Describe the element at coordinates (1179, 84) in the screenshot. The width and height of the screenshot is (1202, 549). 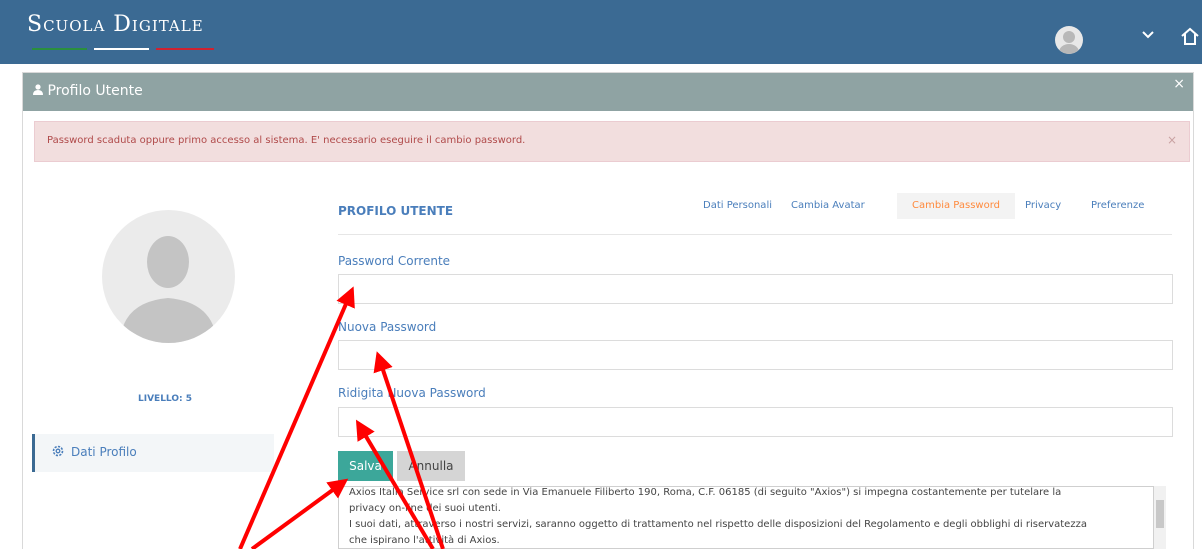
I see `modal-close-button: ×` at that location.